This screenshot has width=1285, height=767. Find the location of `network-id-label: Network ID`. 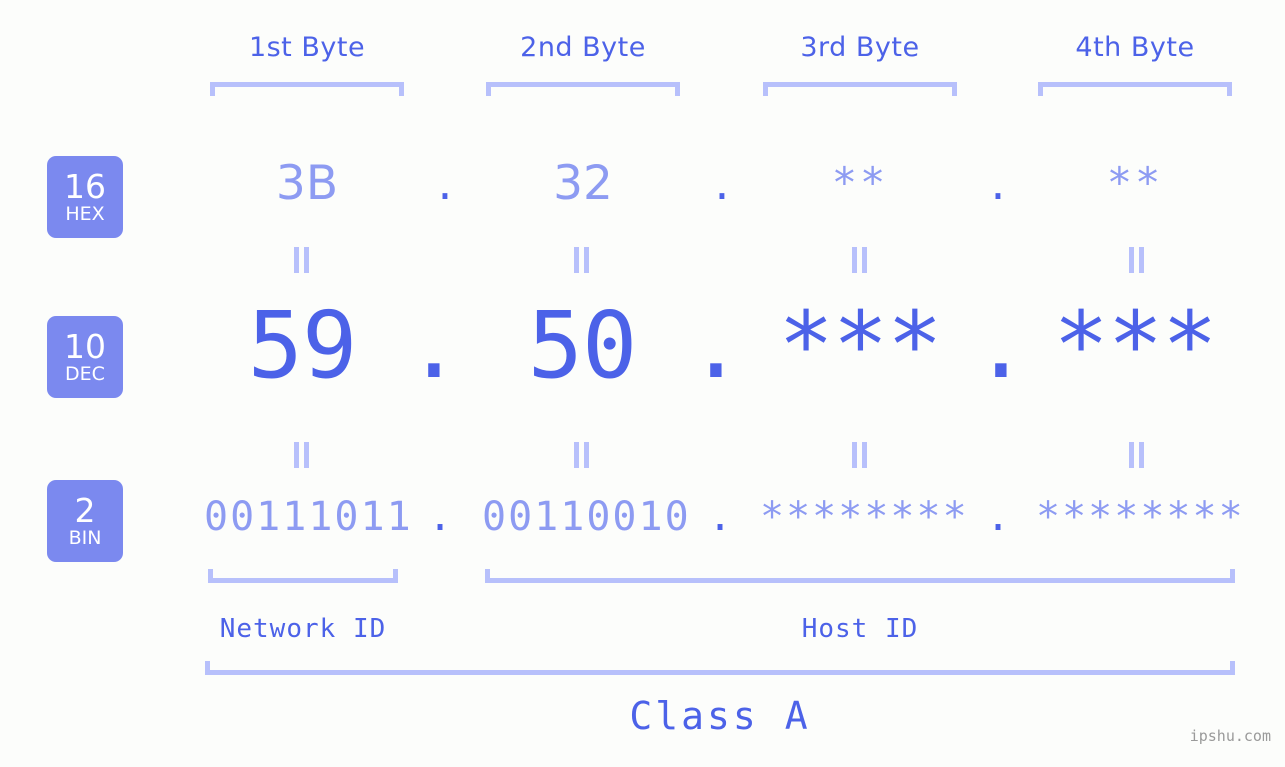

network-id-label: Network ID is located at coordinates (303, 629).